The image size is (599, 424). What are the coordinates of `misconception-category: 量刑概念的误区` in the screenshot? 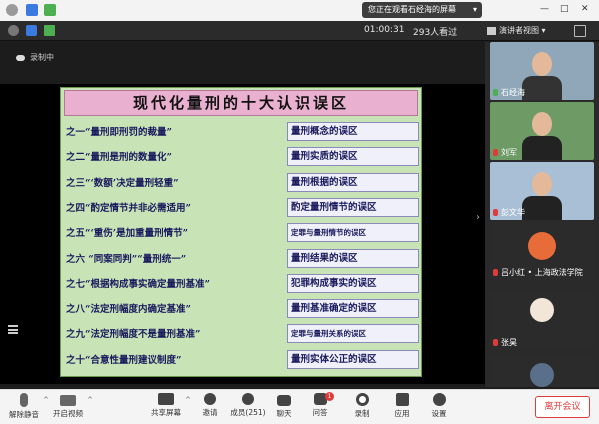 It's located at (353, 131).